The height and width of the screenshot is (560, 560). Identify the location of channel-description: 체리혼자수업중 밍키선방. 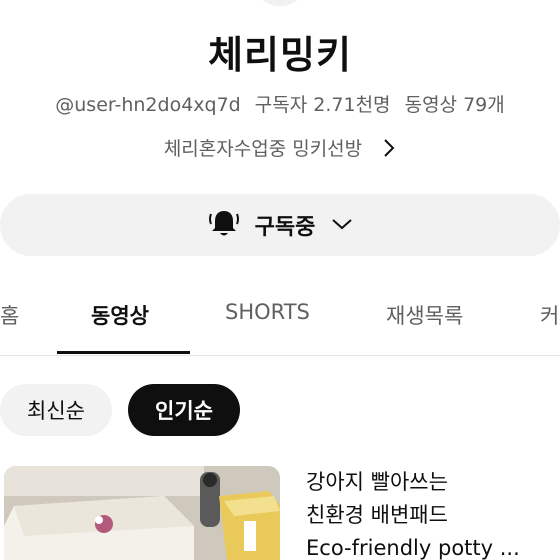
(280, 148).